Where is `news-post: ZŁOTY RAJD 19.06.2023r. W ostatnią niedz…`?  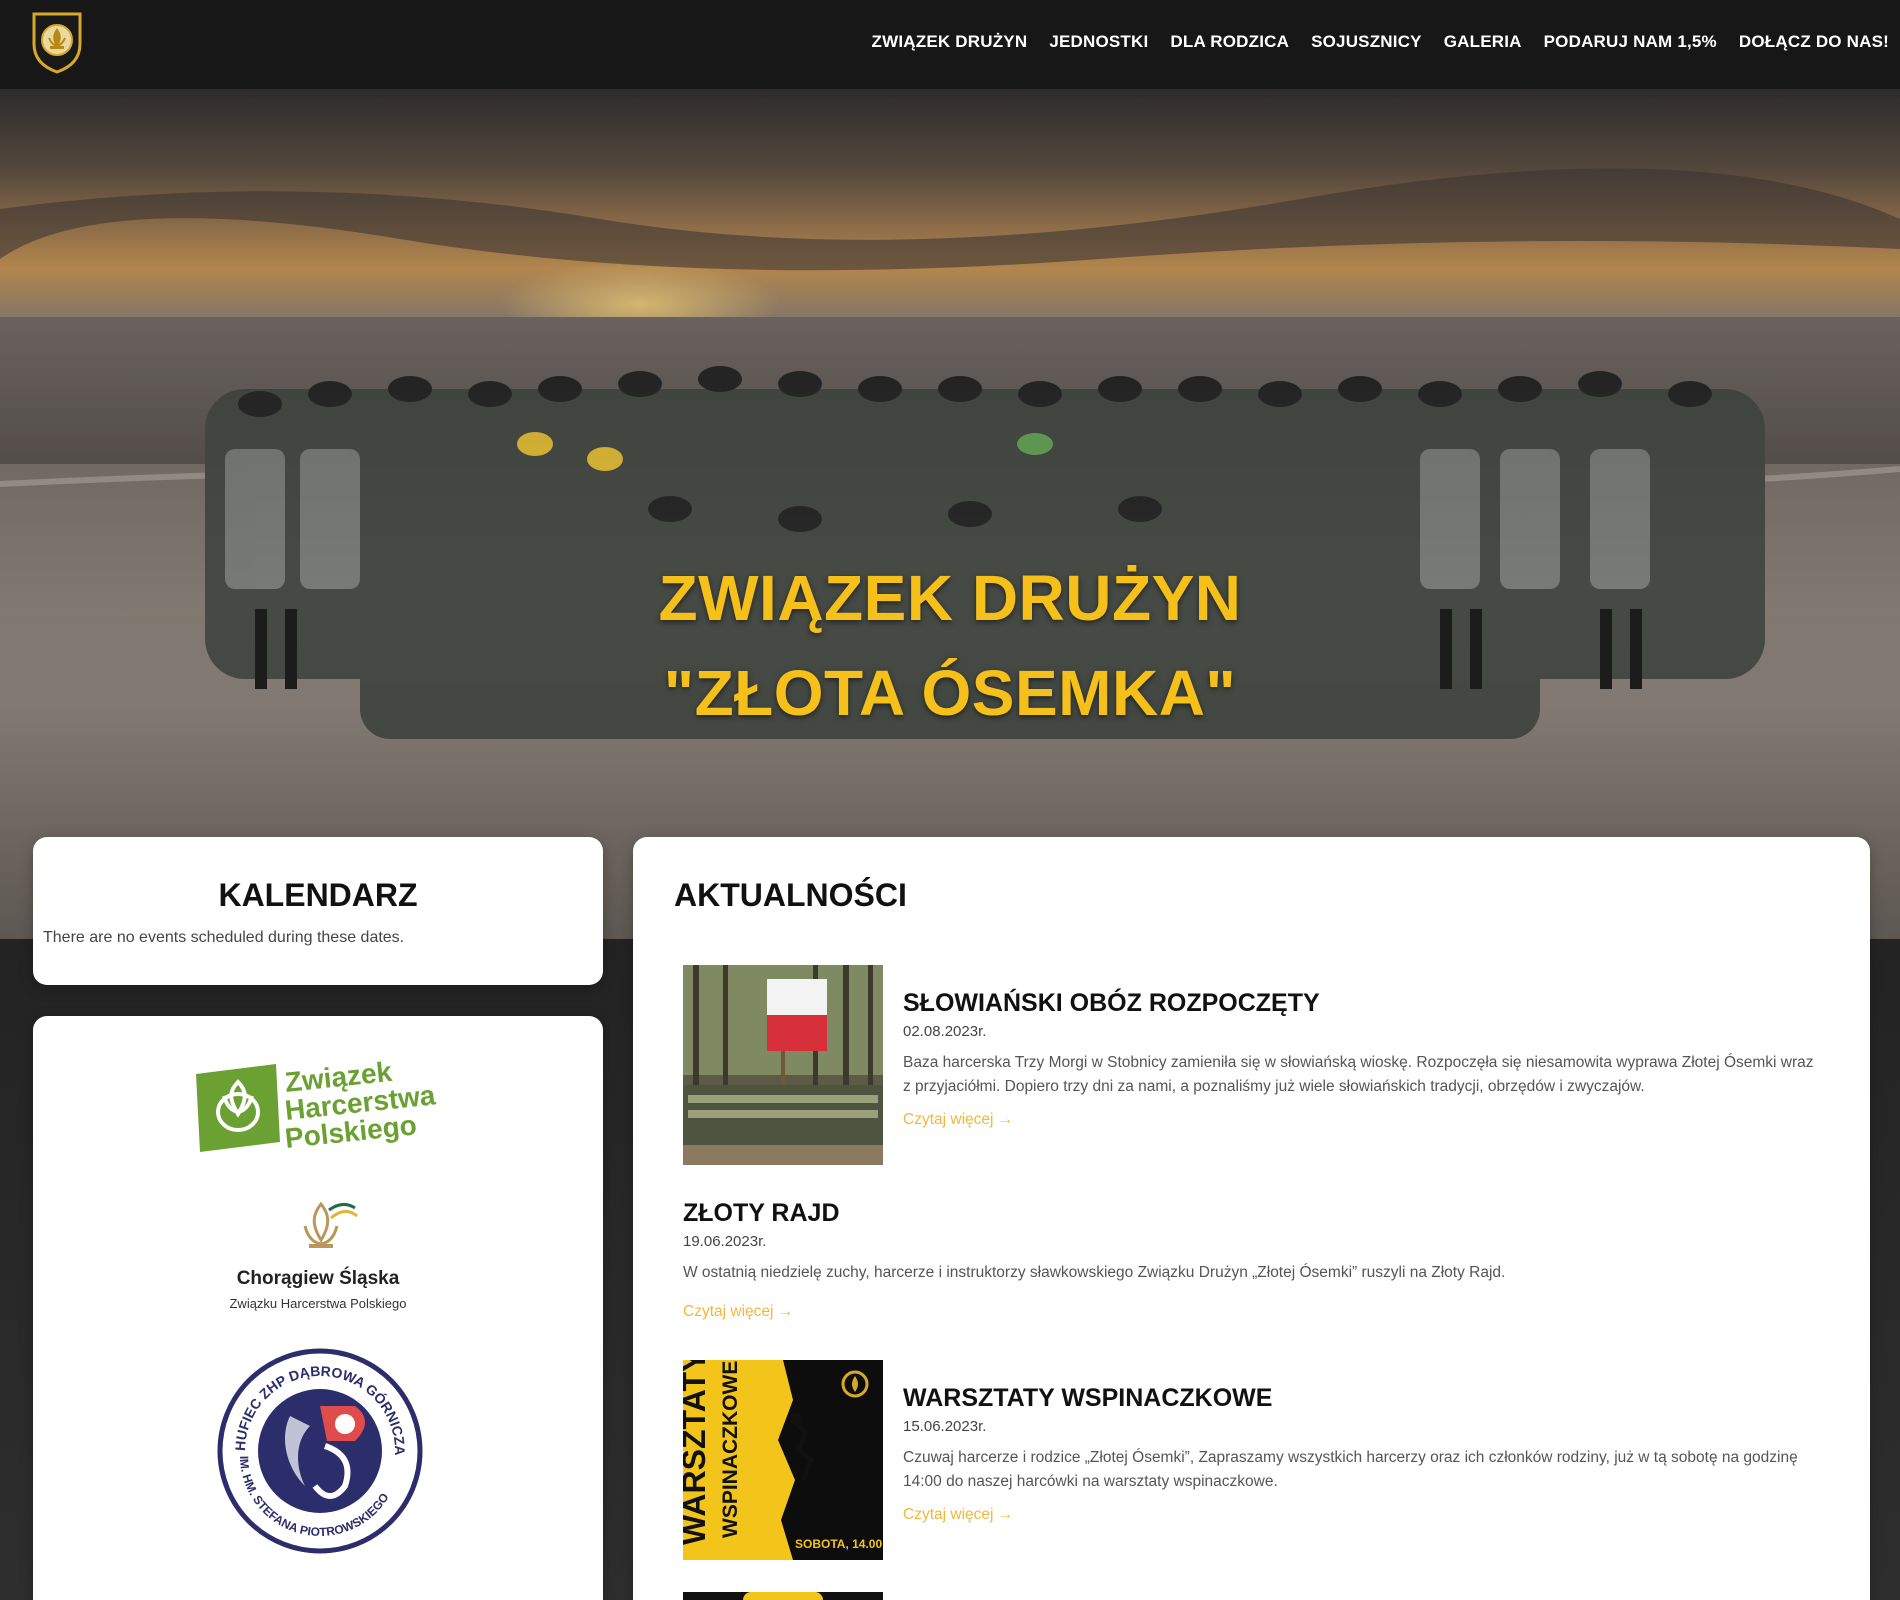
news-post: ZŁOTY RAJD 19.06.2023r. W ostatnią niedz… is located at coordinates (1258, 1264).